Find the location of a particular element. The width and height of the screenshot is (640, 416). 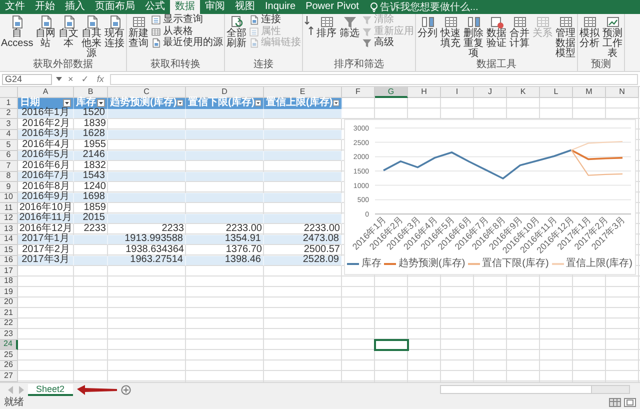

table-cell: 2016年5月 is located at coordinates (46, 155).